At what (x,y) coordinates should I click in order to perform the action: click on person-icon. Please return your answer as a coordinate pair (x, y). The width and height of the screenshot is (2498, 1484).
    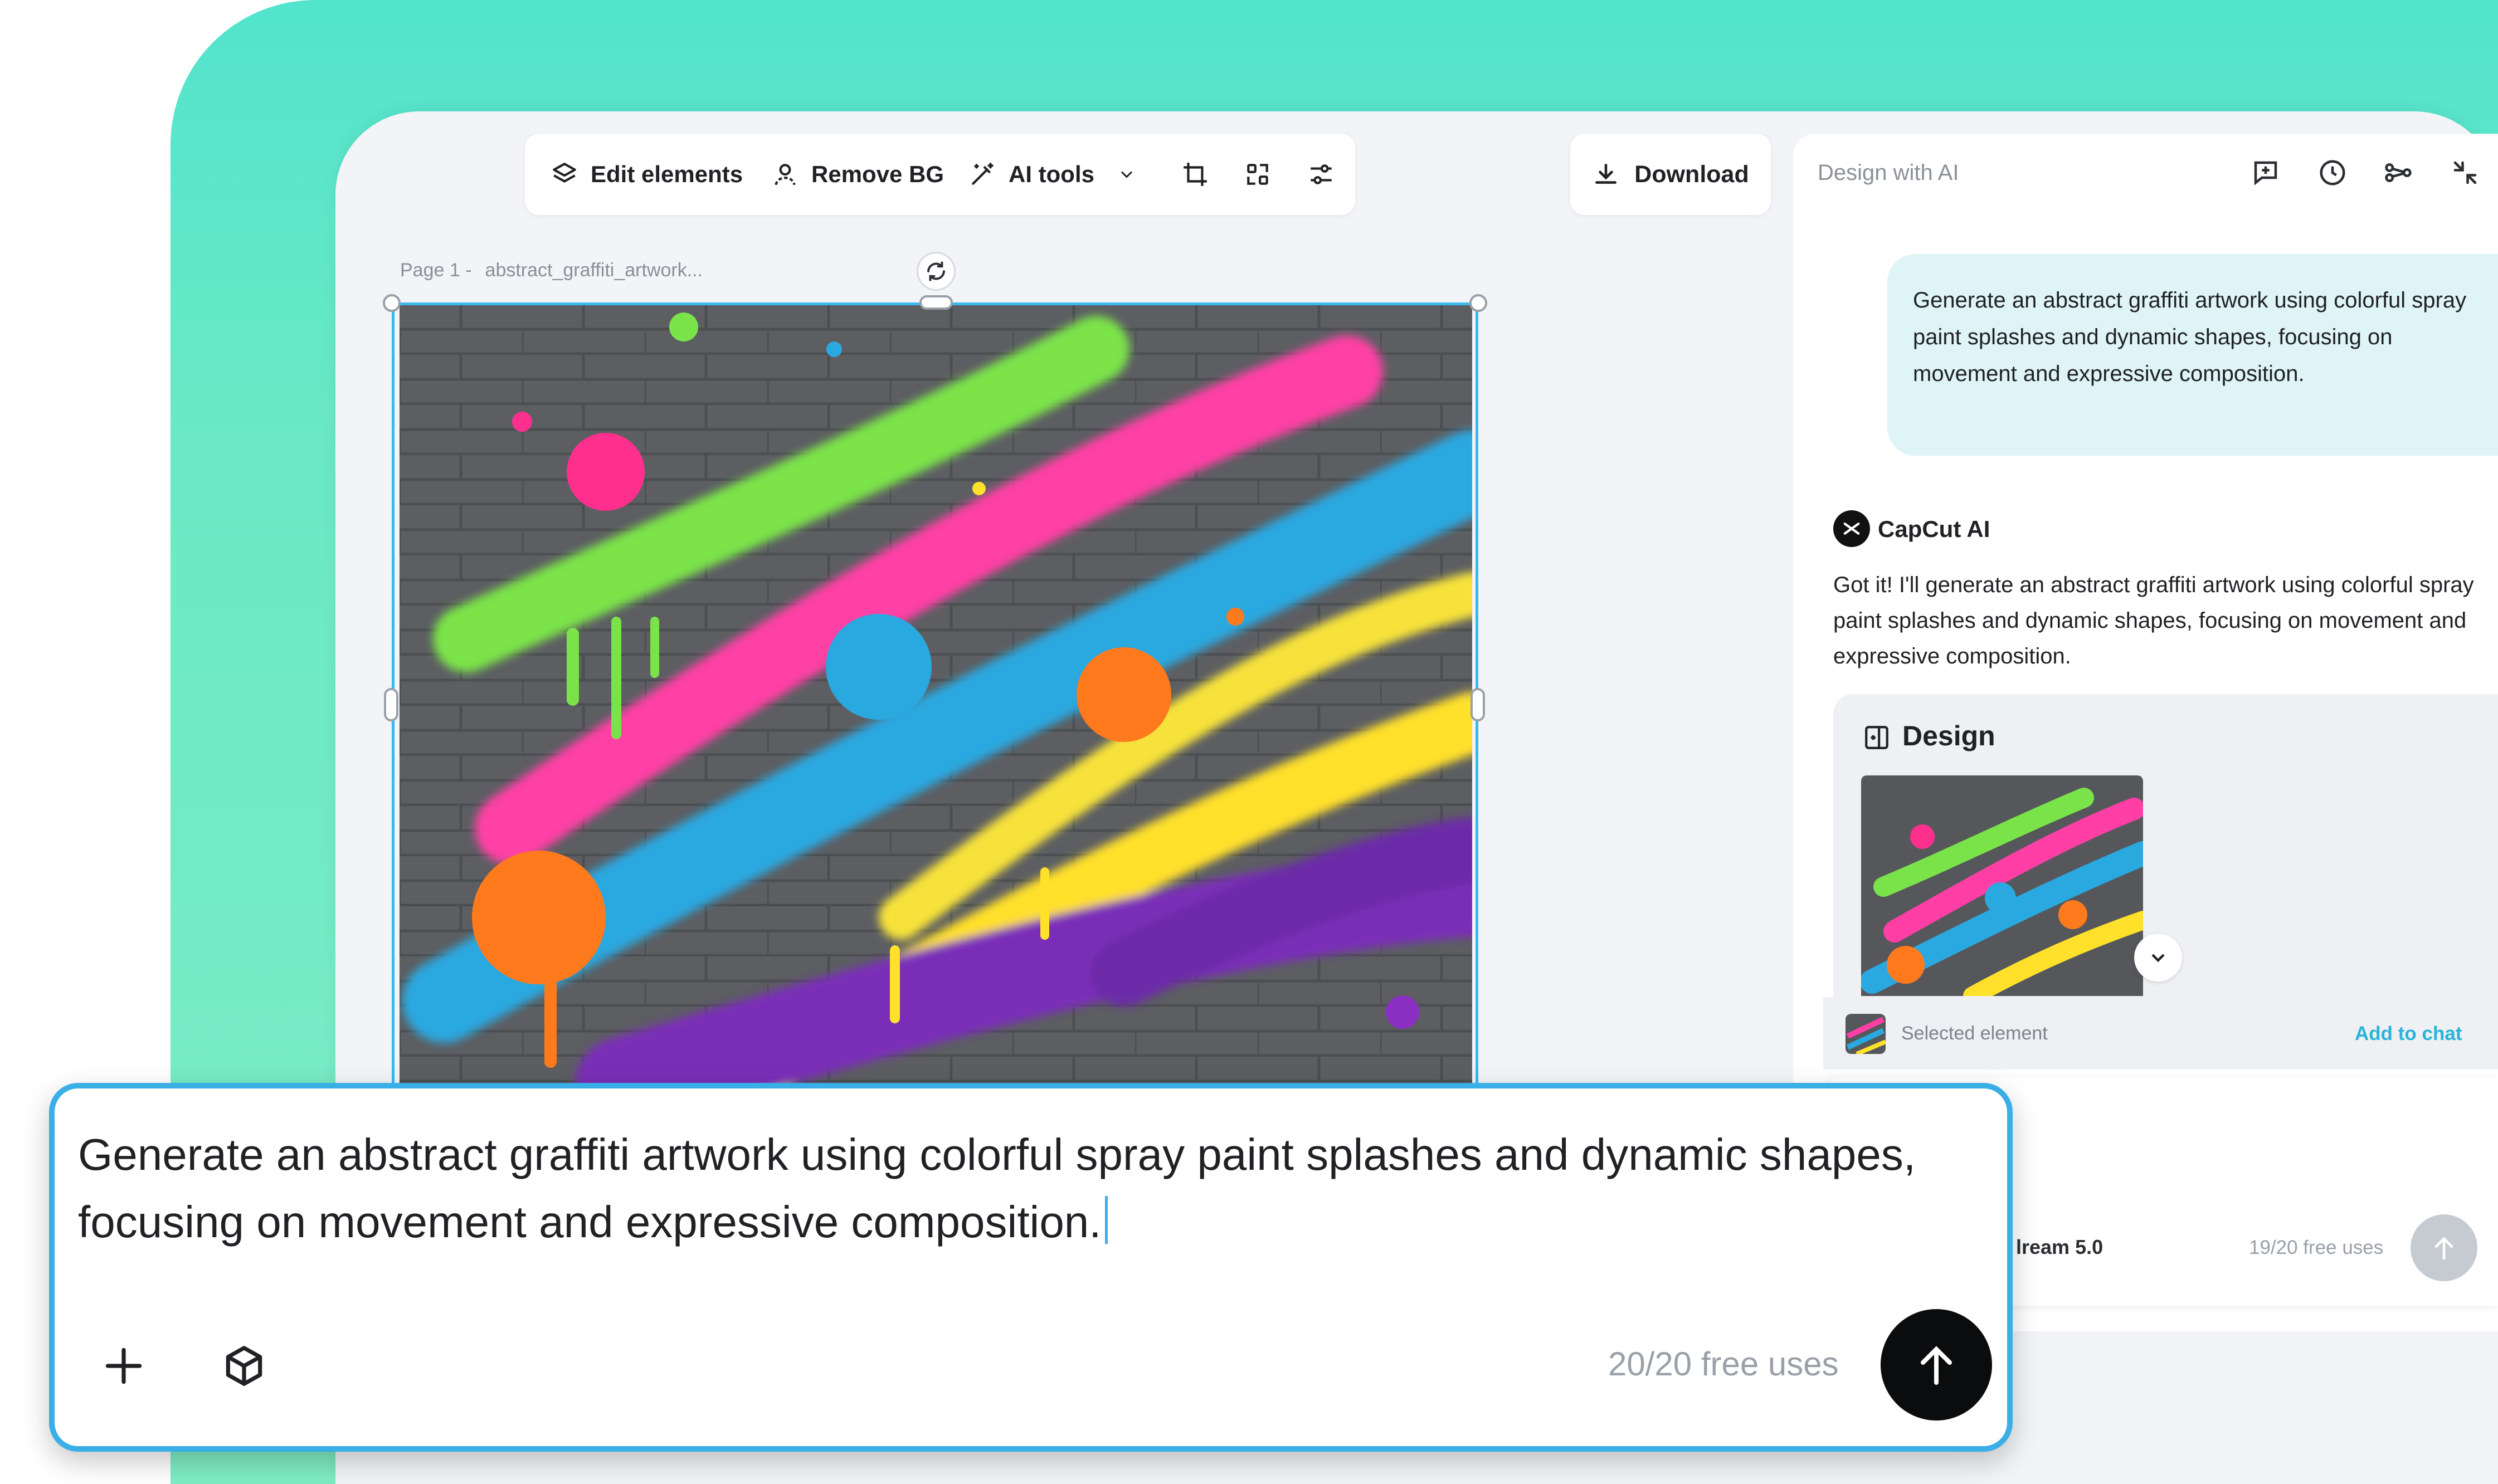
    Looking at the image, I should click on (785, 175).